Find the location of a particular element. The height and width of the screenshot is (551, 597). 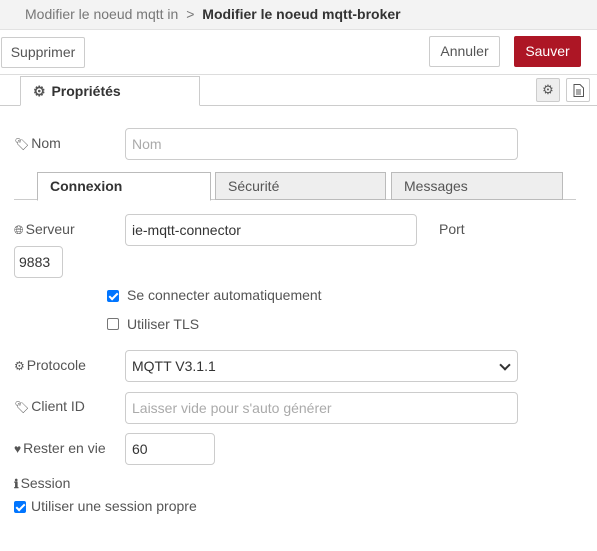

client-id-label: 🏷︎ Client ID is located at coordinates (49, 406).